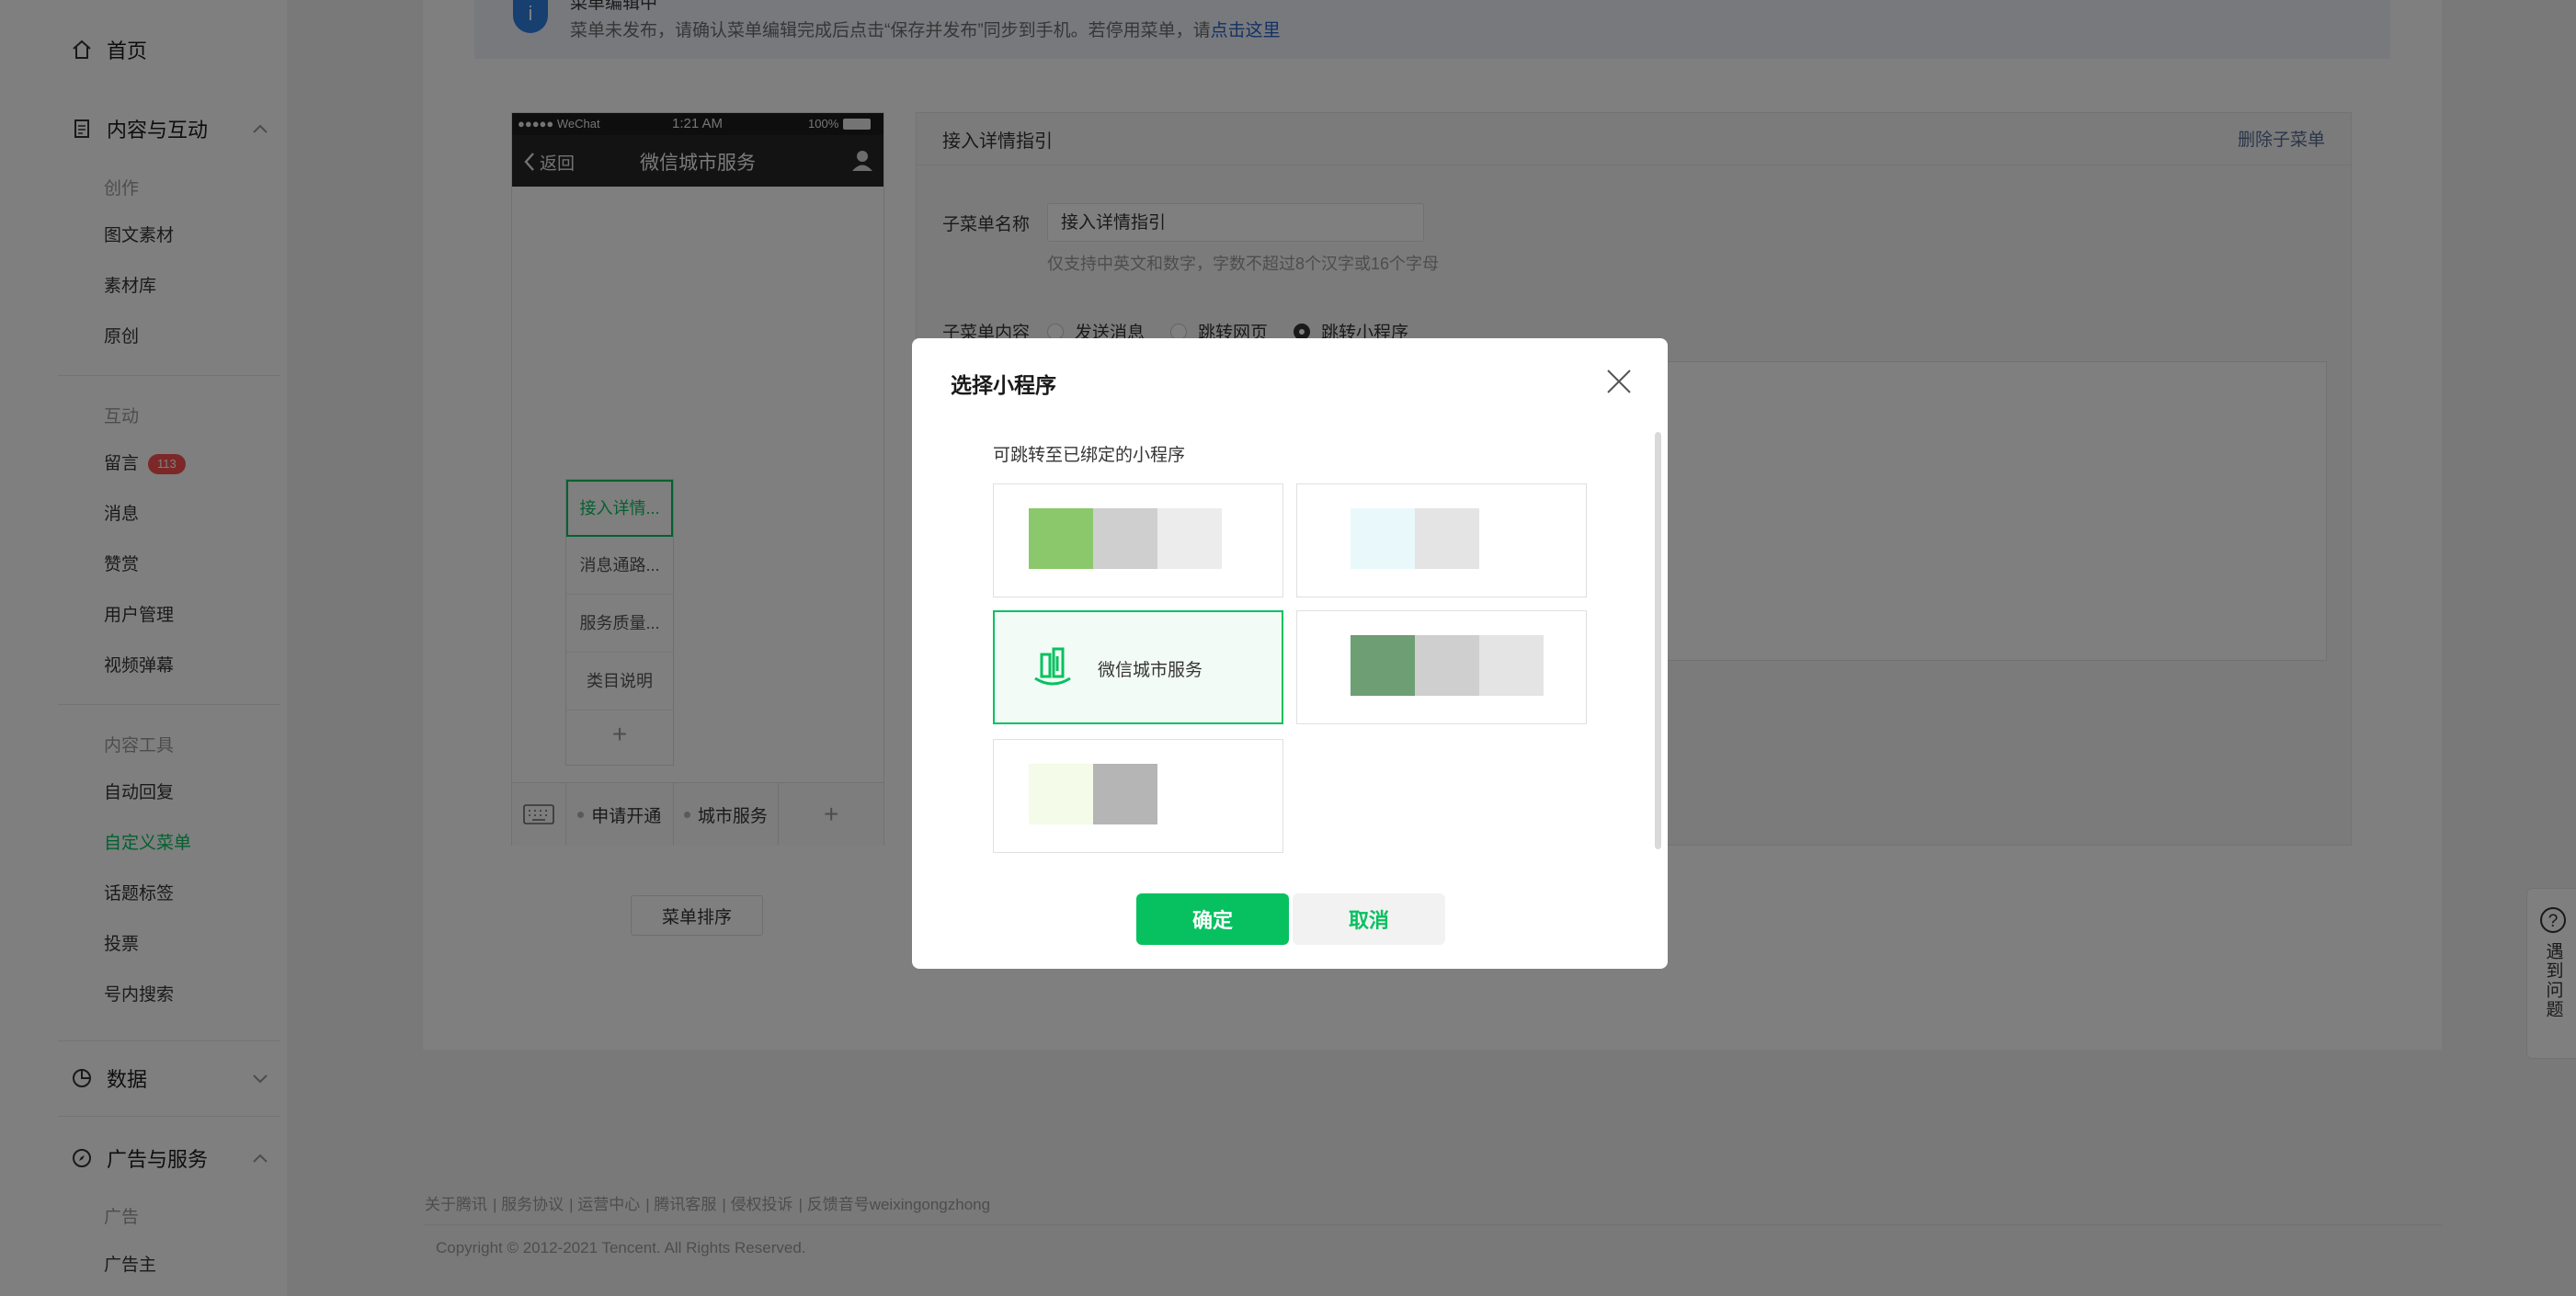 The height and width of the screenshot is (1296, 2576). Describe the element at coordinates (1619, 381) in the screenshot. I see `close-icon` at that location.